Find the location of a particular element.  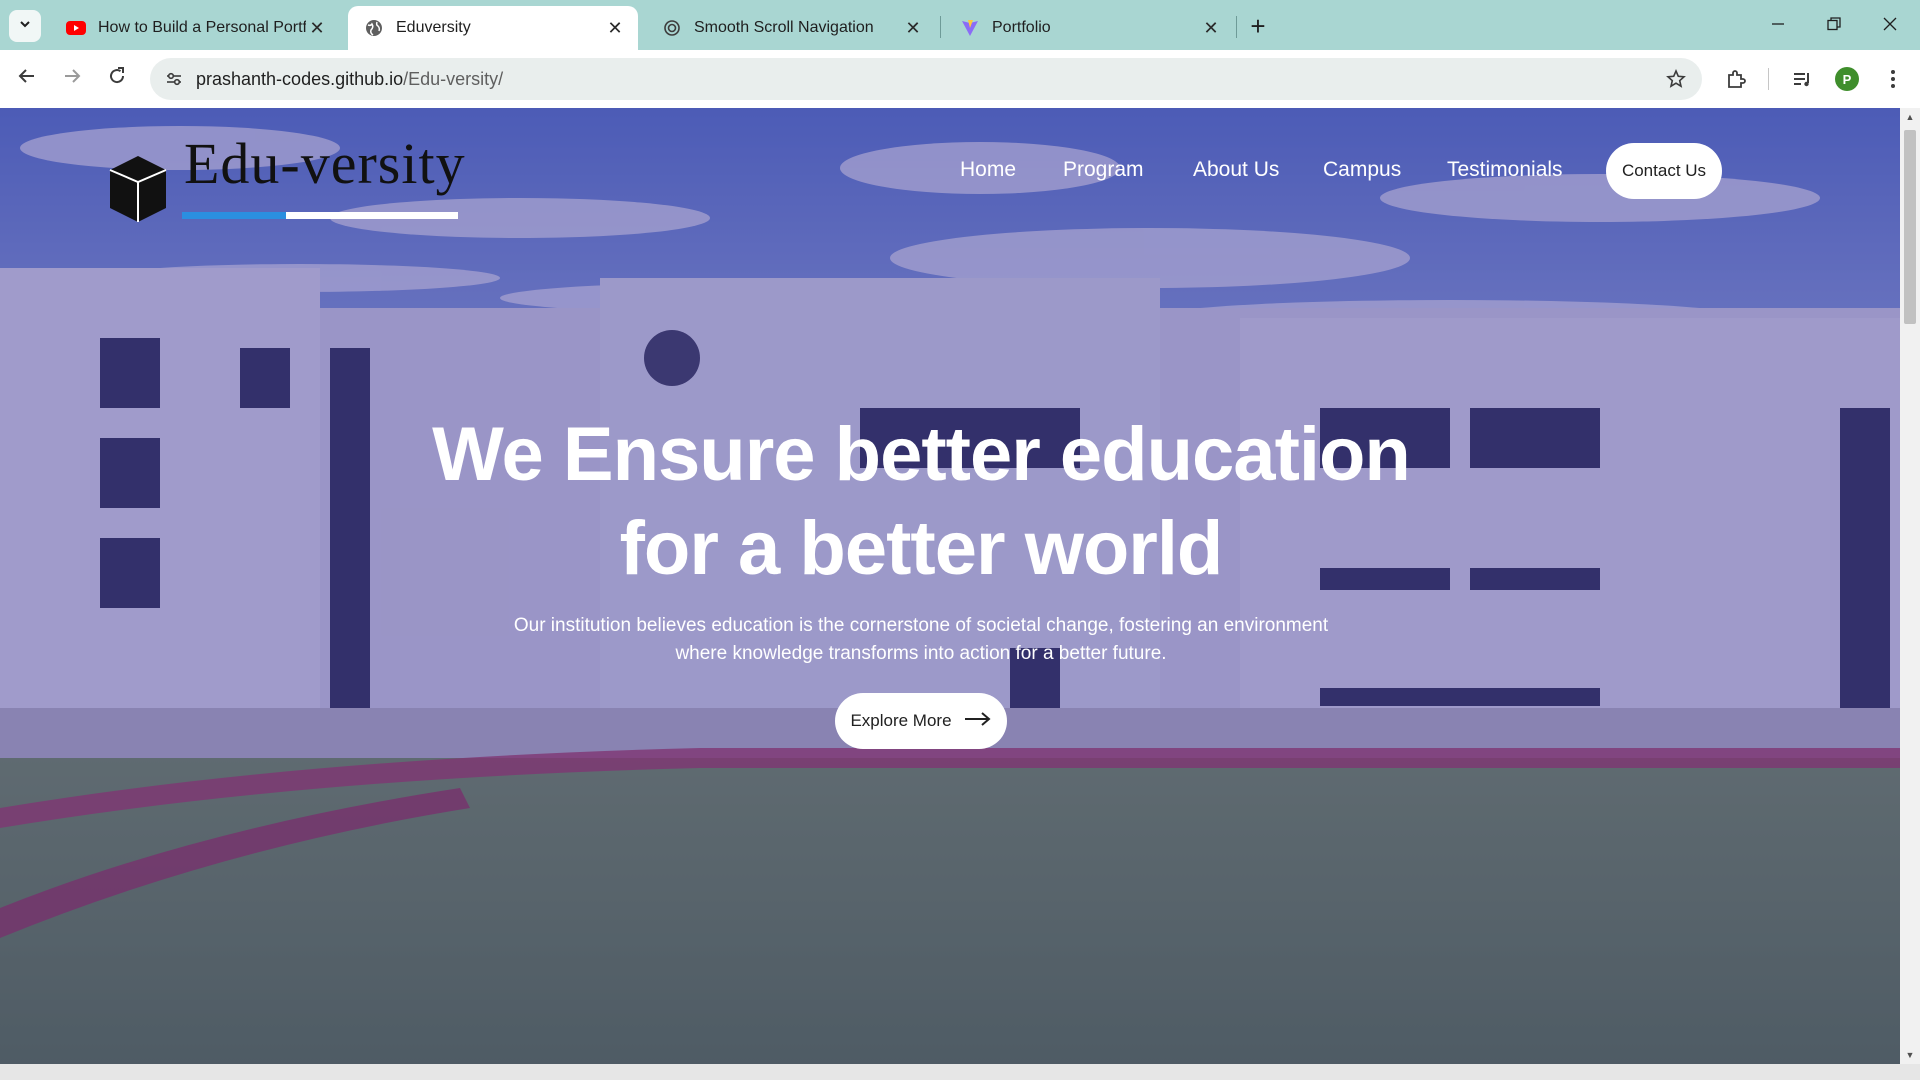

tab-search-button is located at coordinates (25, 26).